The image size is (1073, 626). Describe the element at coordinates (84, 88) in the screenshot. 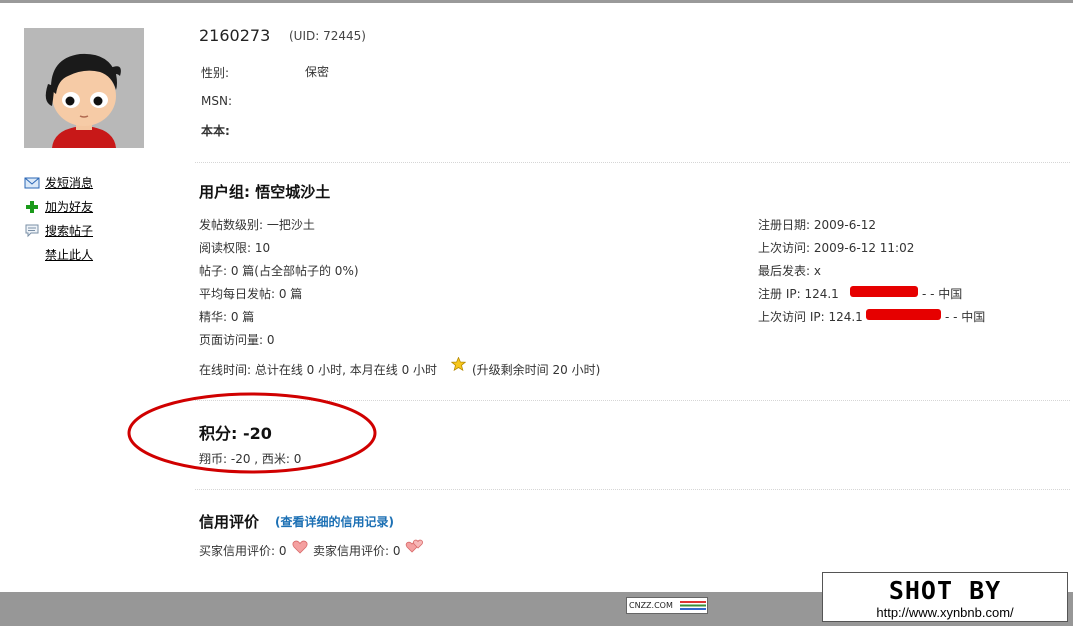

I see `avatar` at that location.